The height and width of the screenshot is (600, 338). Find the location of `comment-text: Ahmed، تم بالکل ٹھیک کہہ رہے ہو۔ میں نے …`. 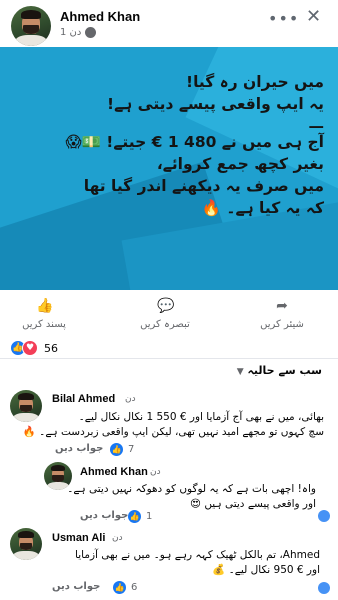

comment-text: Ahmed، تم بالکل ٹھیک کہہ رہے ہو۔ میں نے … is located at coordinates (180, 563).